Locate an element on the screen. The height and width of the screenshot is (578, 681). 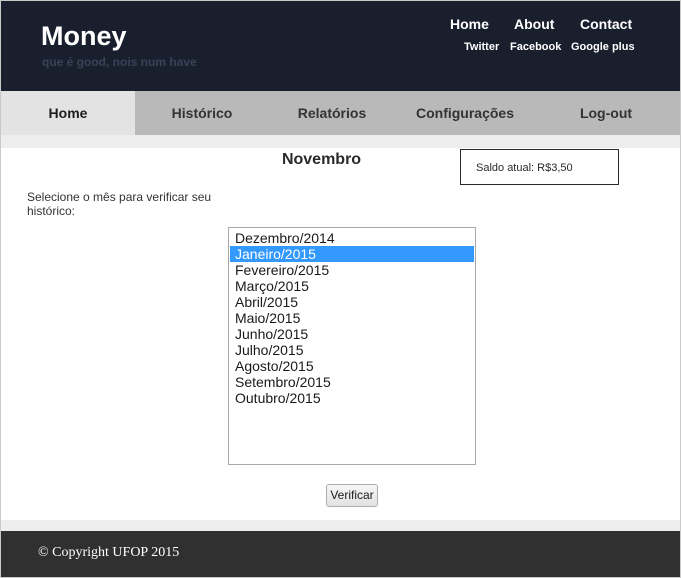
top-link-about: About is located at coordinates (534, 24).